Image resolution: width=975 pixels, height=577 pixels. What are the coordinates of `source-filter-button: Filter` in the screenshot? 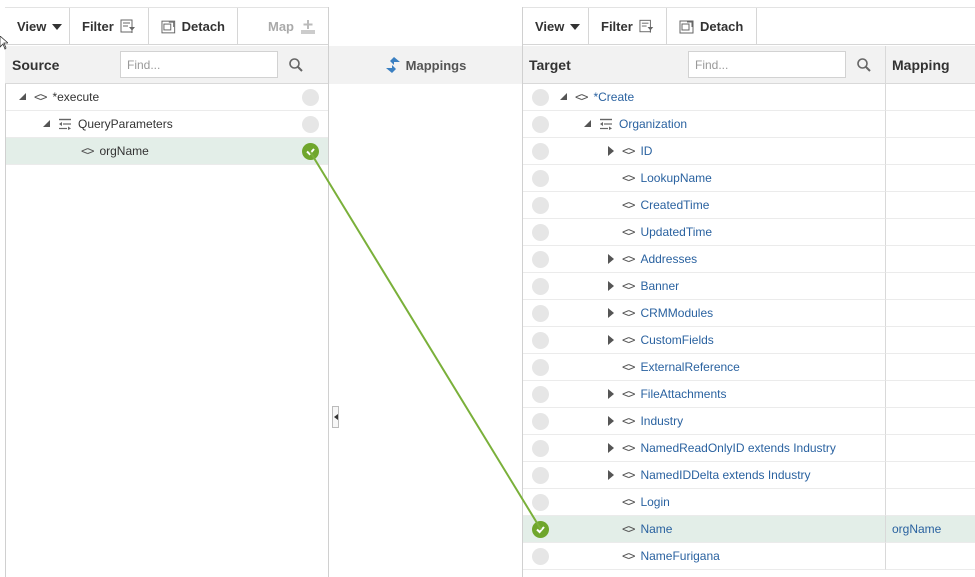 It's located at (109, 26).